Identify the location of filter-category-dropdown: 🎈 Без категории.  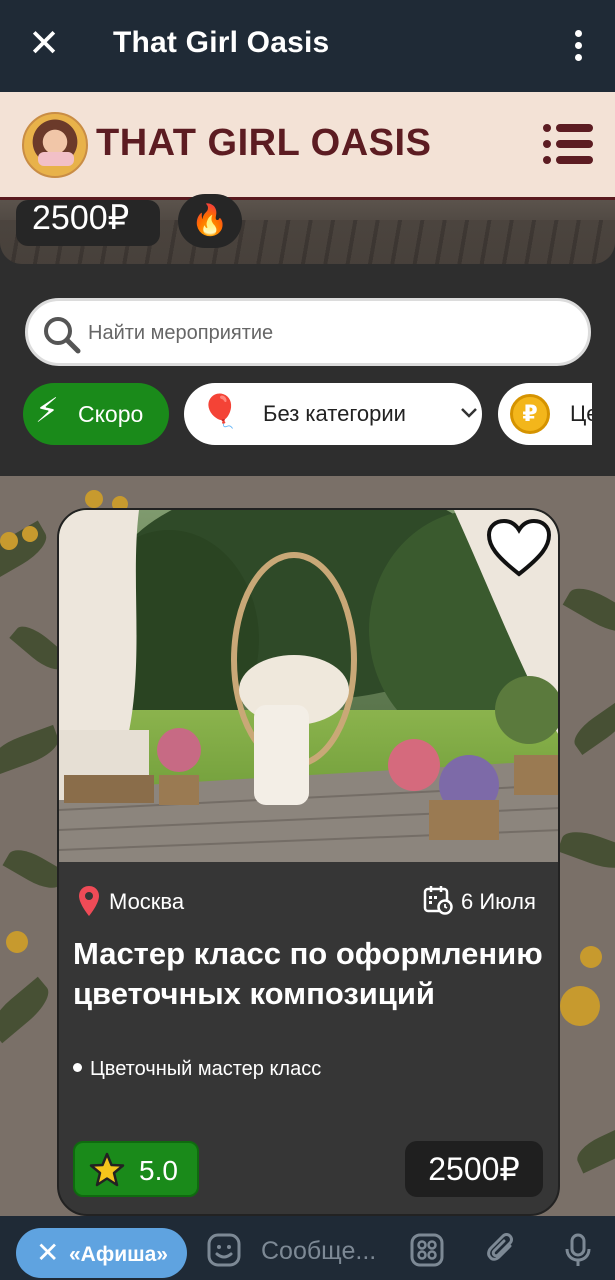
(333, 414).